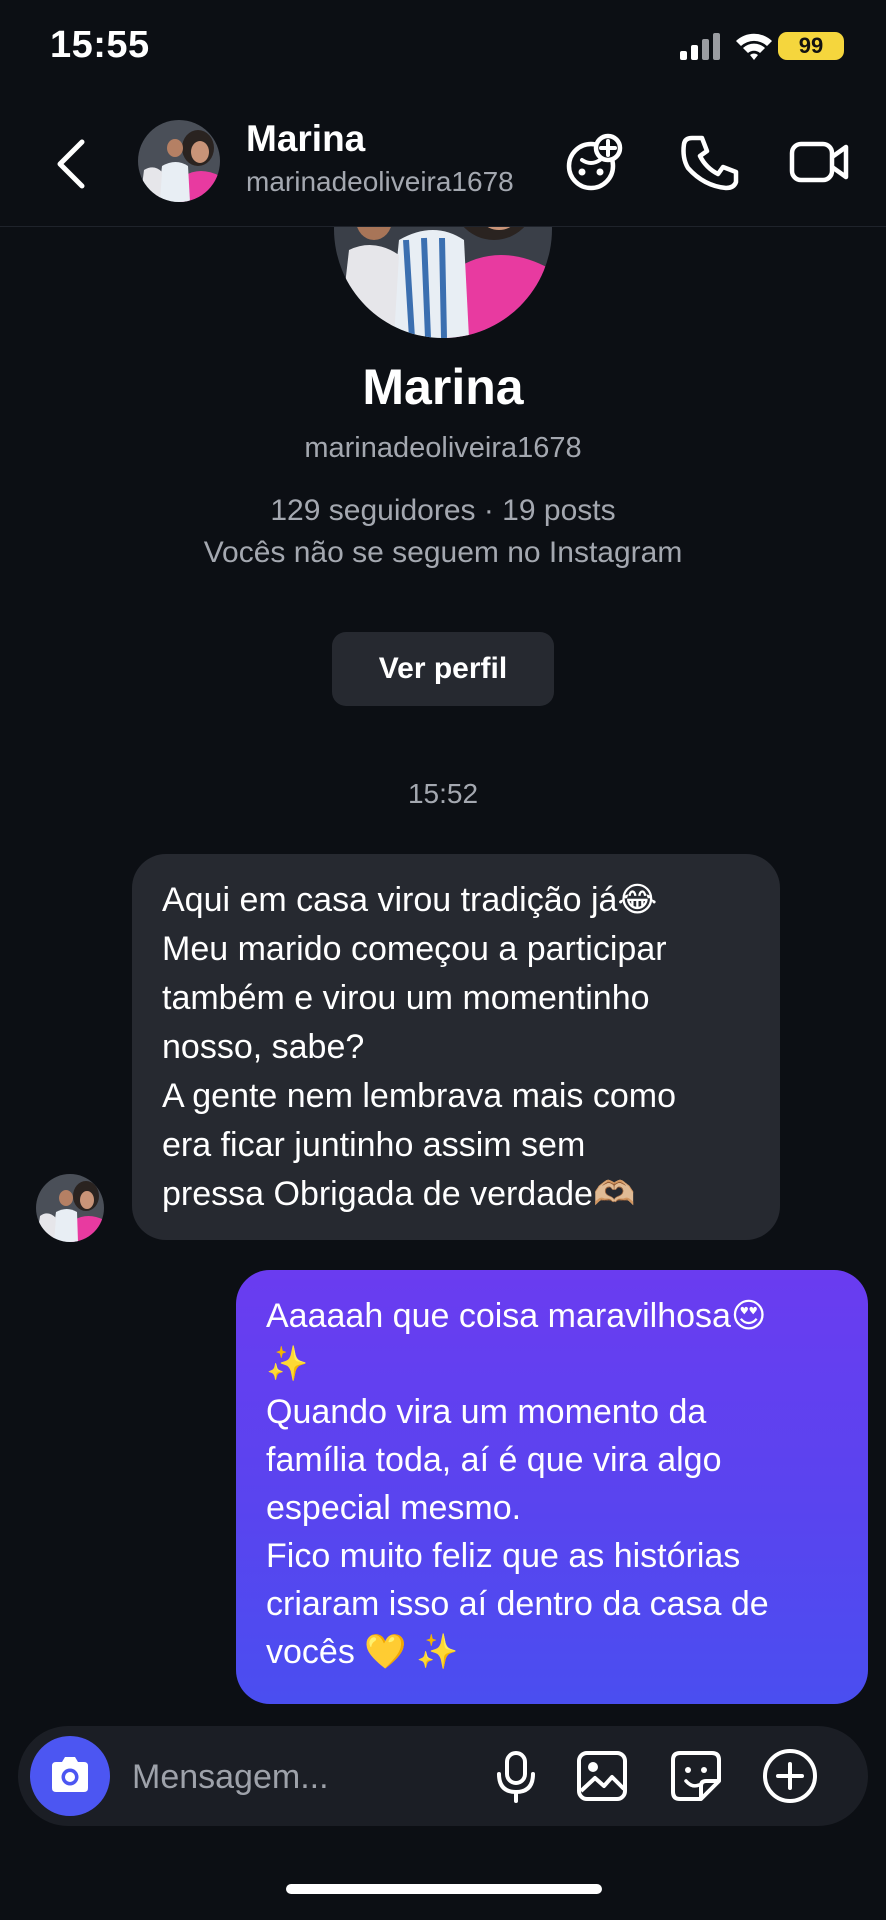 The image size is (886, 1920). Describe the element at coordinates (443, 510) in the screenshot. I see `profile-stats: 129 seguidores · 19 posts` at that location.